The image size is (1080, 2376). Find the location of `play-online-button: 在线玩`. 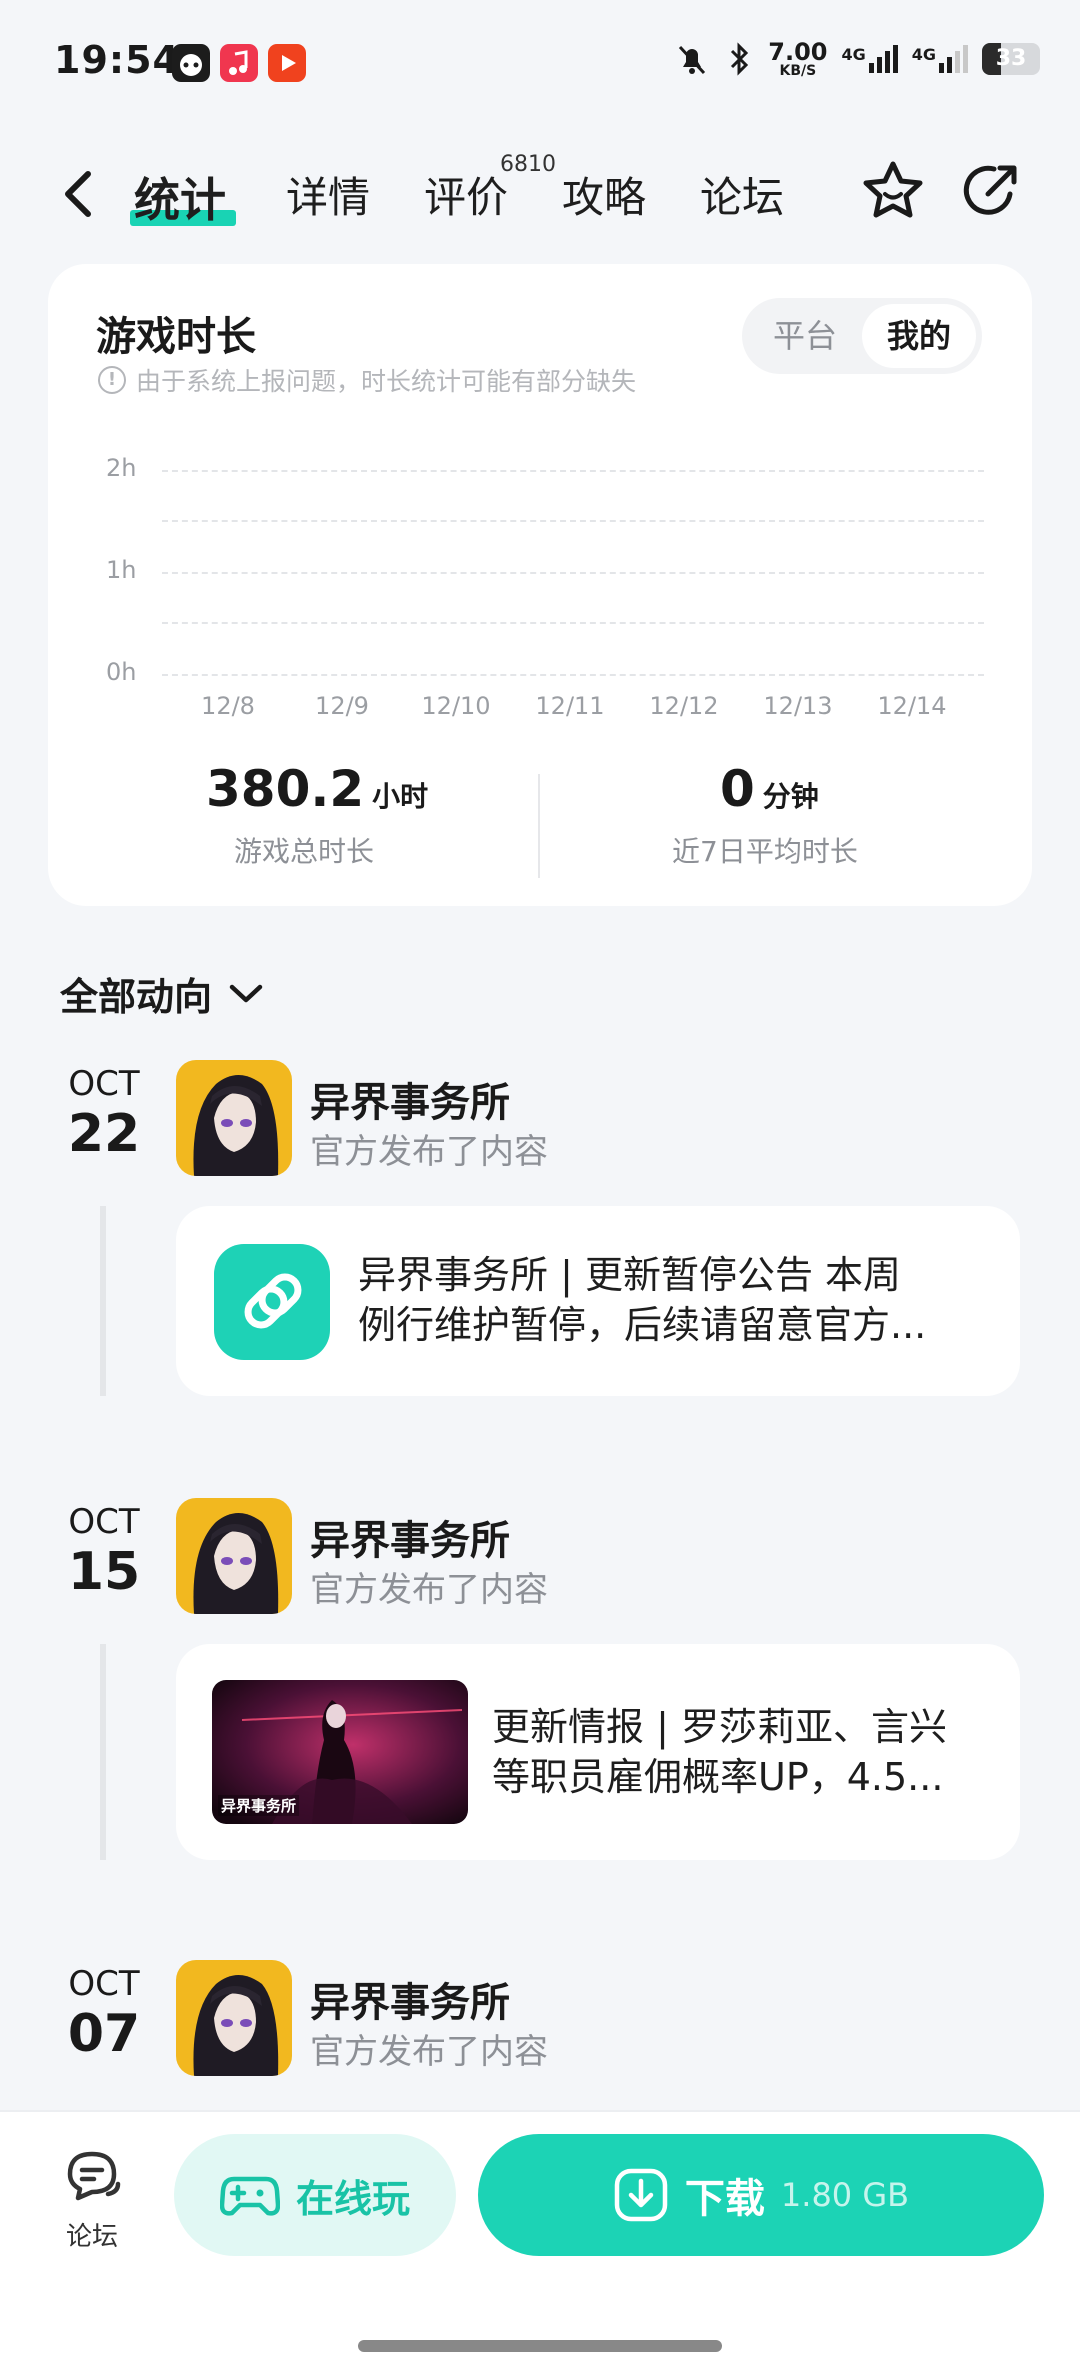

play-online-button: 在线玩 is located at coordinates (315, 2195).